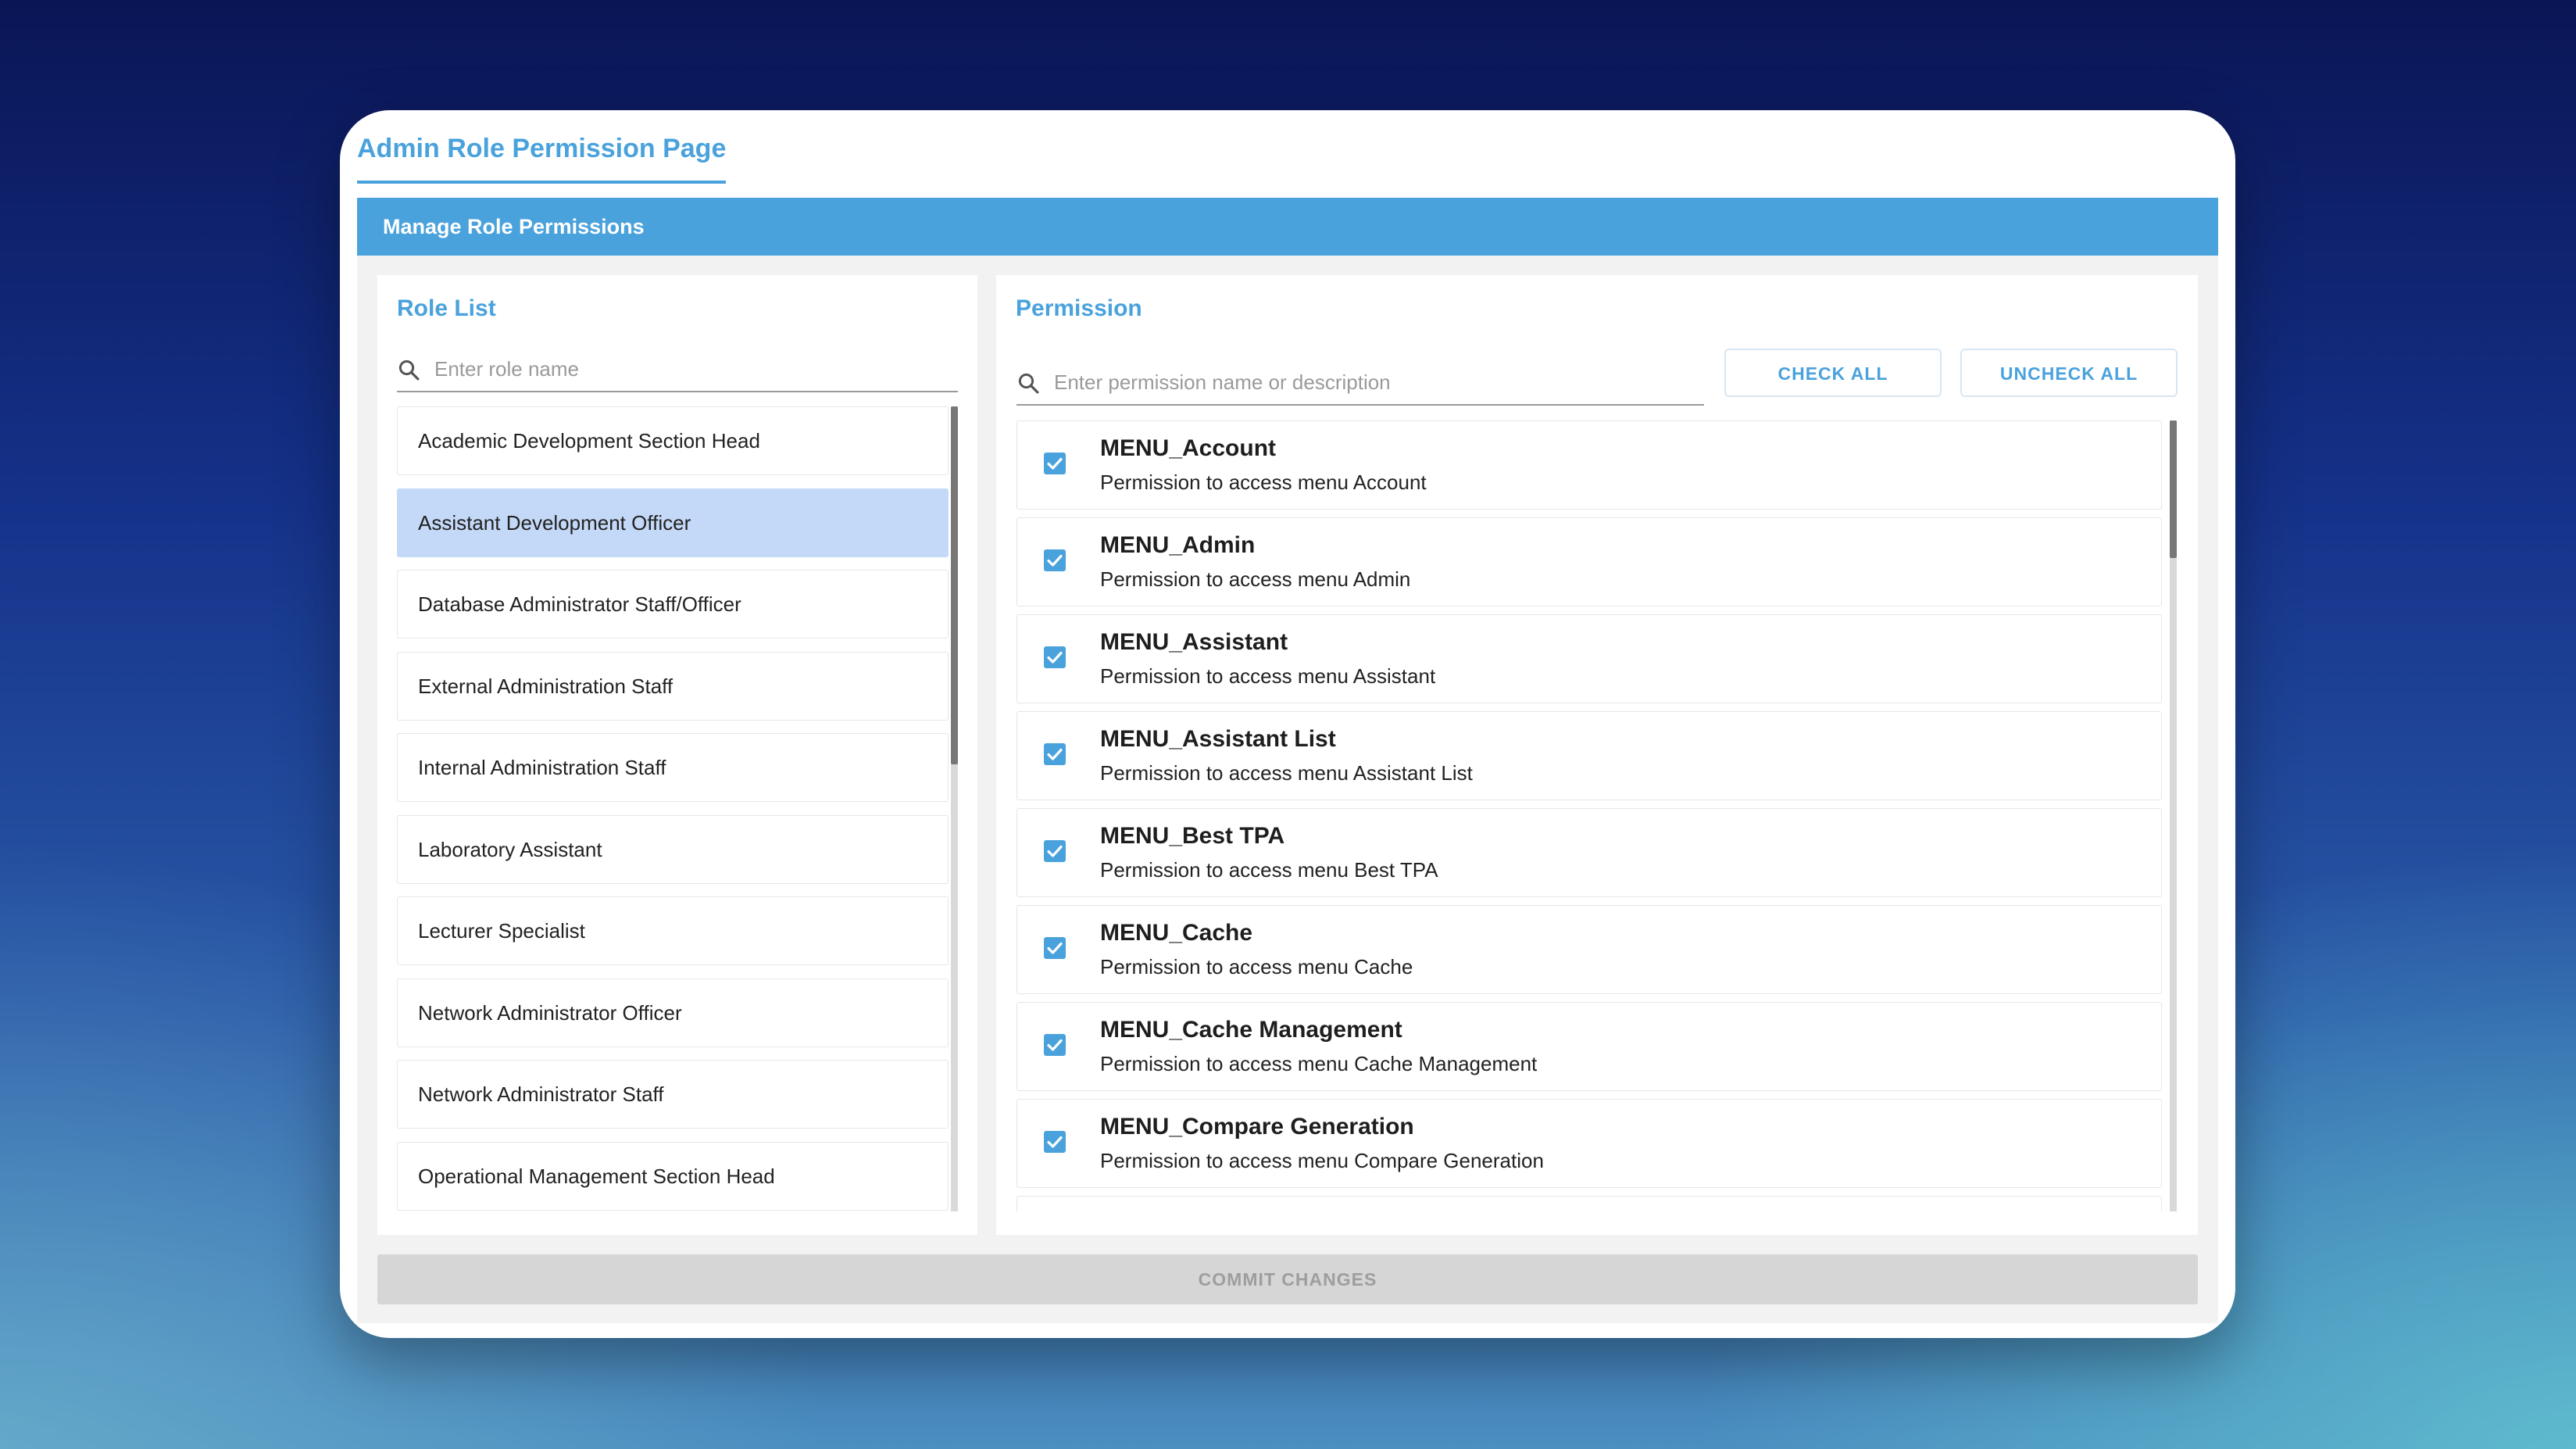 This screenshot has width=2576, height=1449. What do you see at coordinates (1251, 1030) in the screenshot?
I see `permission-name: MENU_Cache Management` at bounding box center [1251, 1030].